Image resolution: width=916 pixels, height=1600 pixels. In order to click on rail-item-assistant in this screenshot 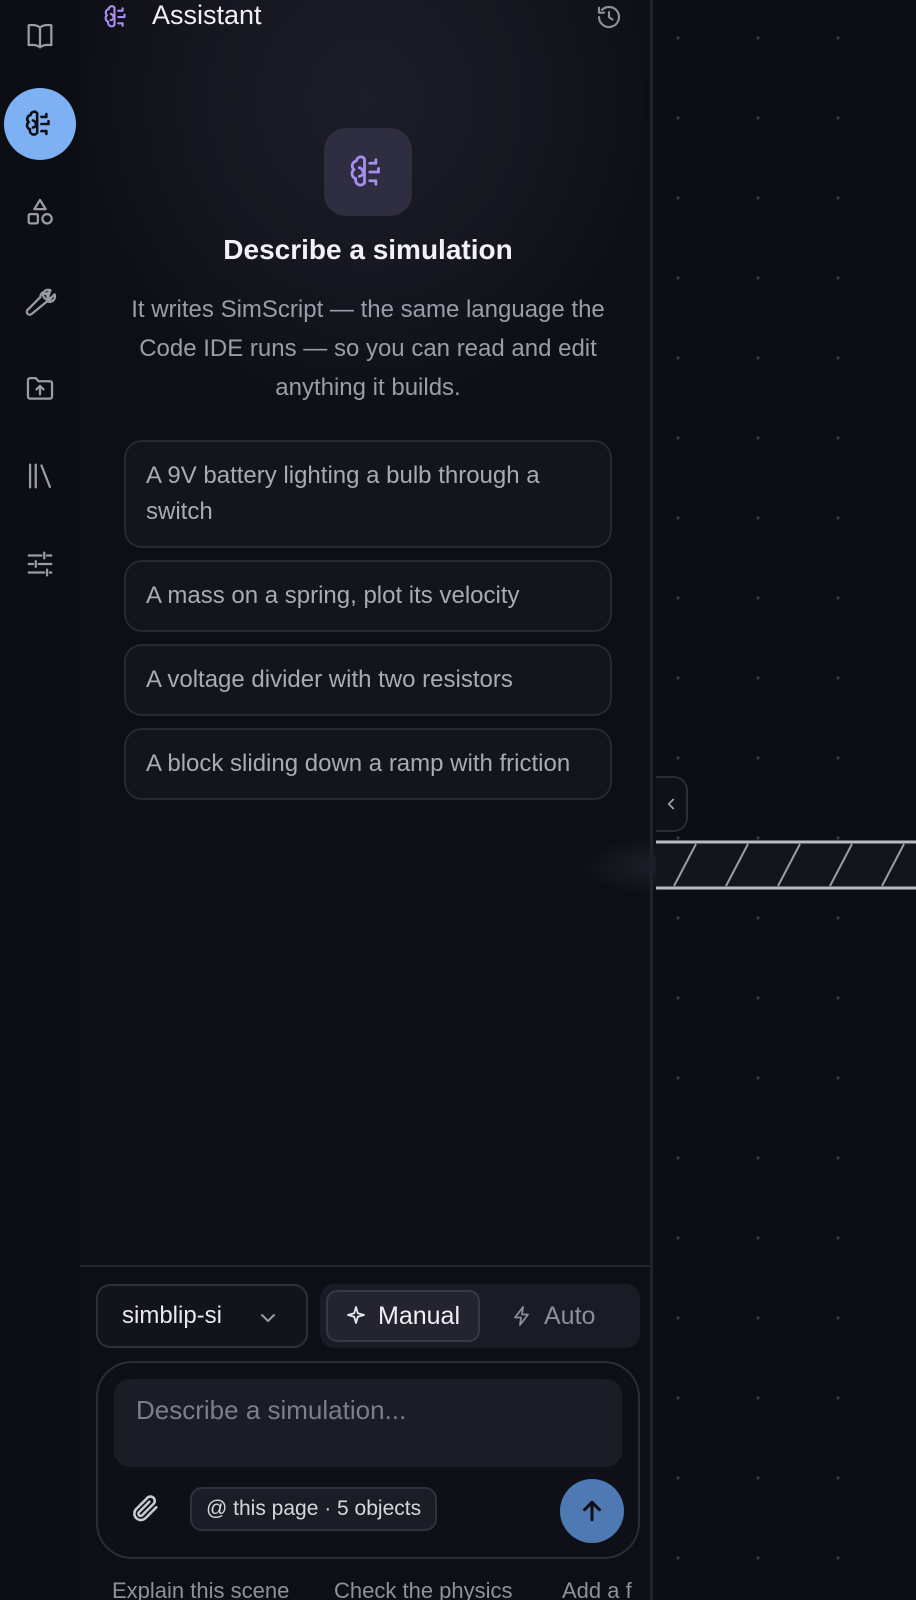, I will do `click(40, 124)`.